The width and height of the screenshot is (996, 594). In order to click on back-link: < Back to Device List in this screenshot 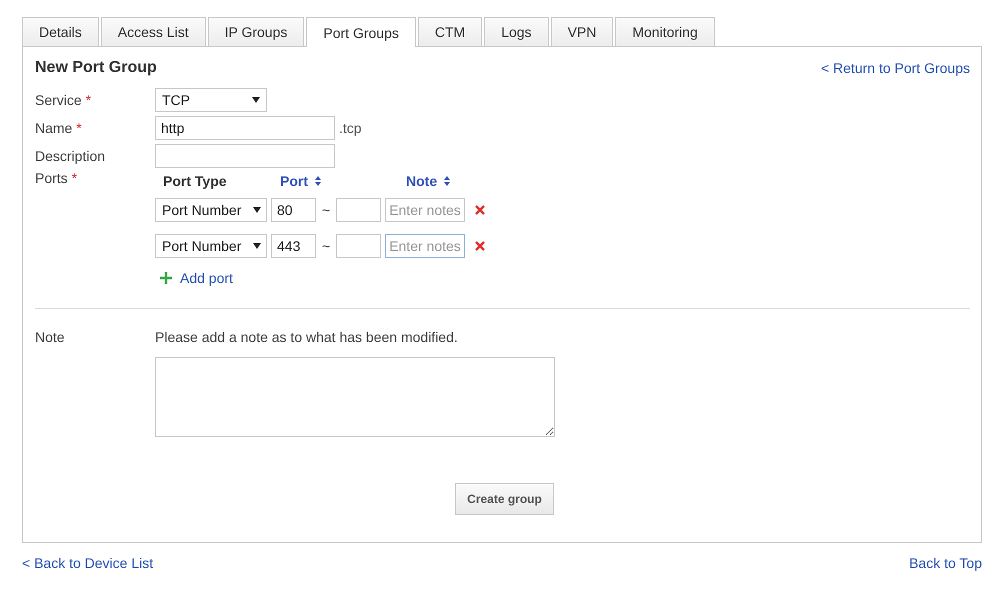, I will do `click(88, 563)`.